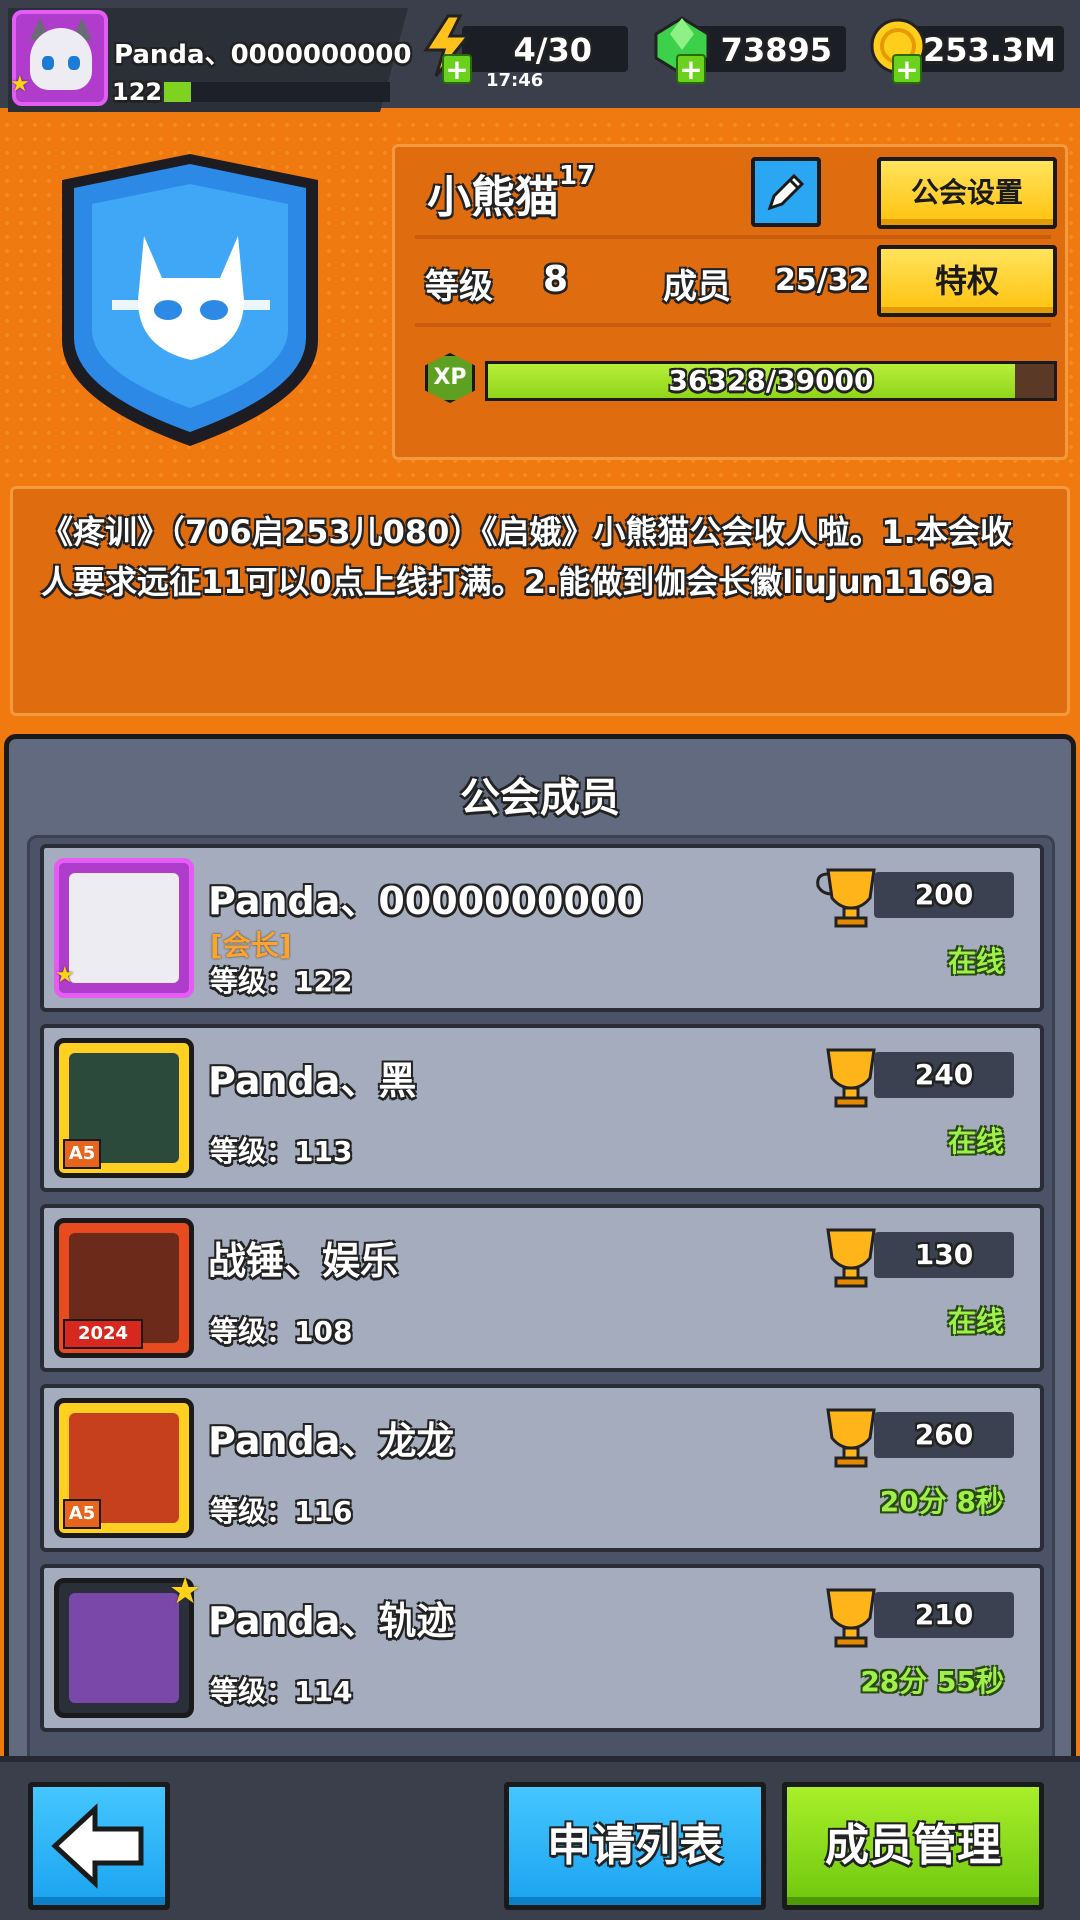 This screenshot has height=1920, width=1080. Describe the element at coordinates (74, 63) in the screenshot. I see `cat-eye-right` at that location.